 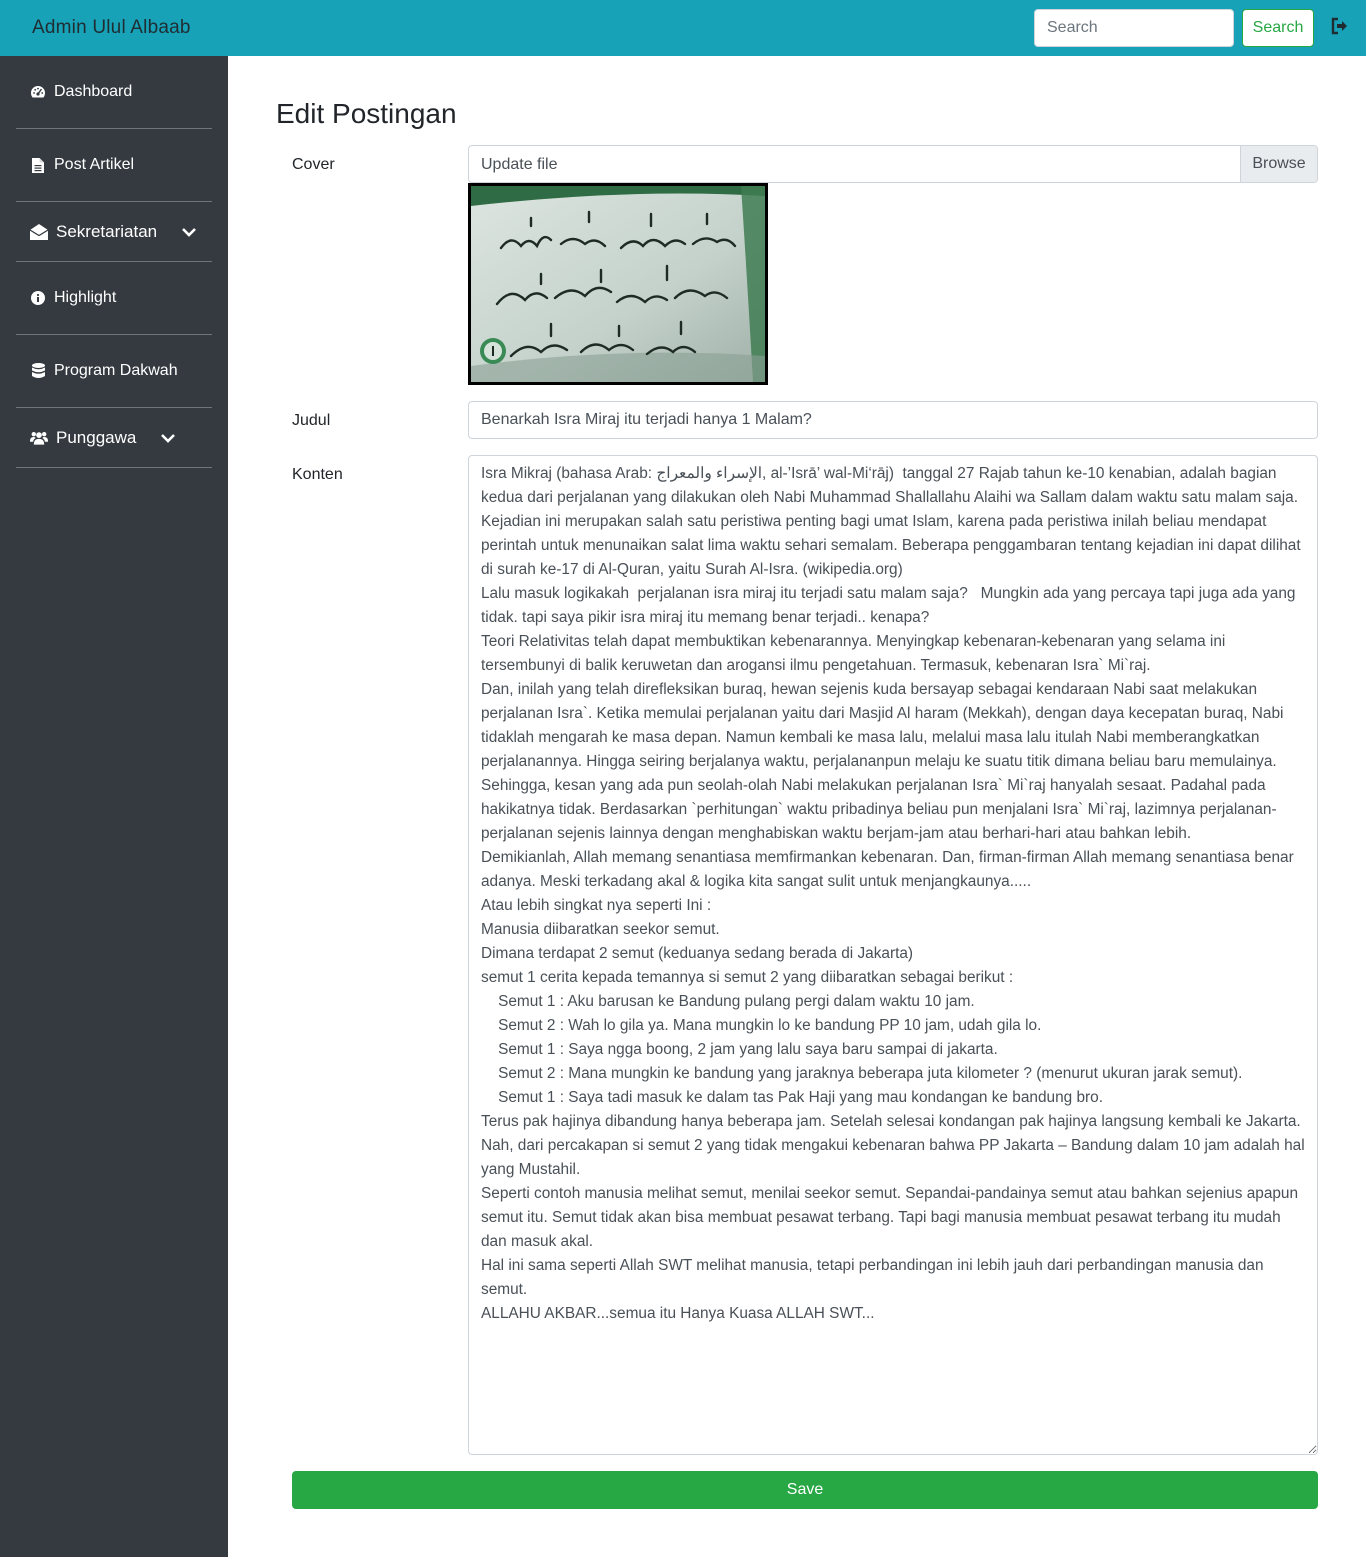 I want to click on sidebar-item-program-dakwah: Program Dakwah, so click(x=114, y=371).